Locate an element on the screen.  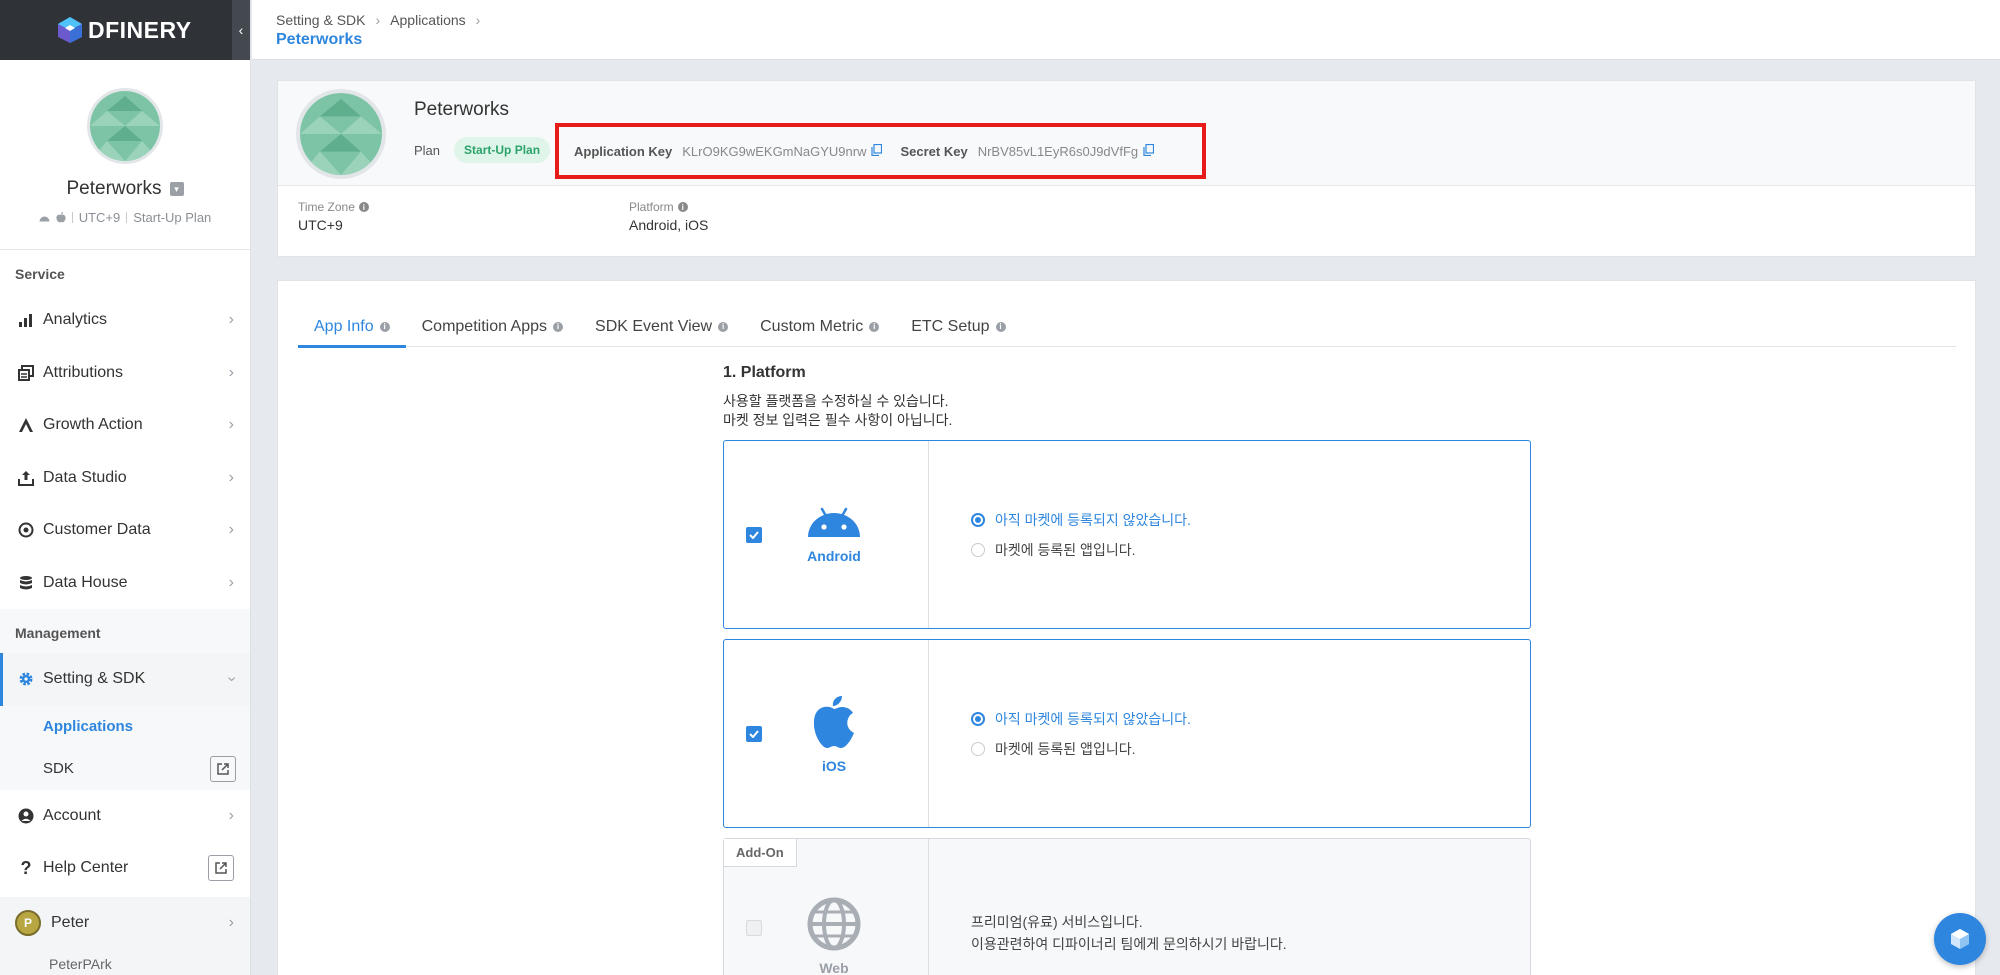
sidebar-item-data-studio: Data Studio › is located at coordinates (125, 478).